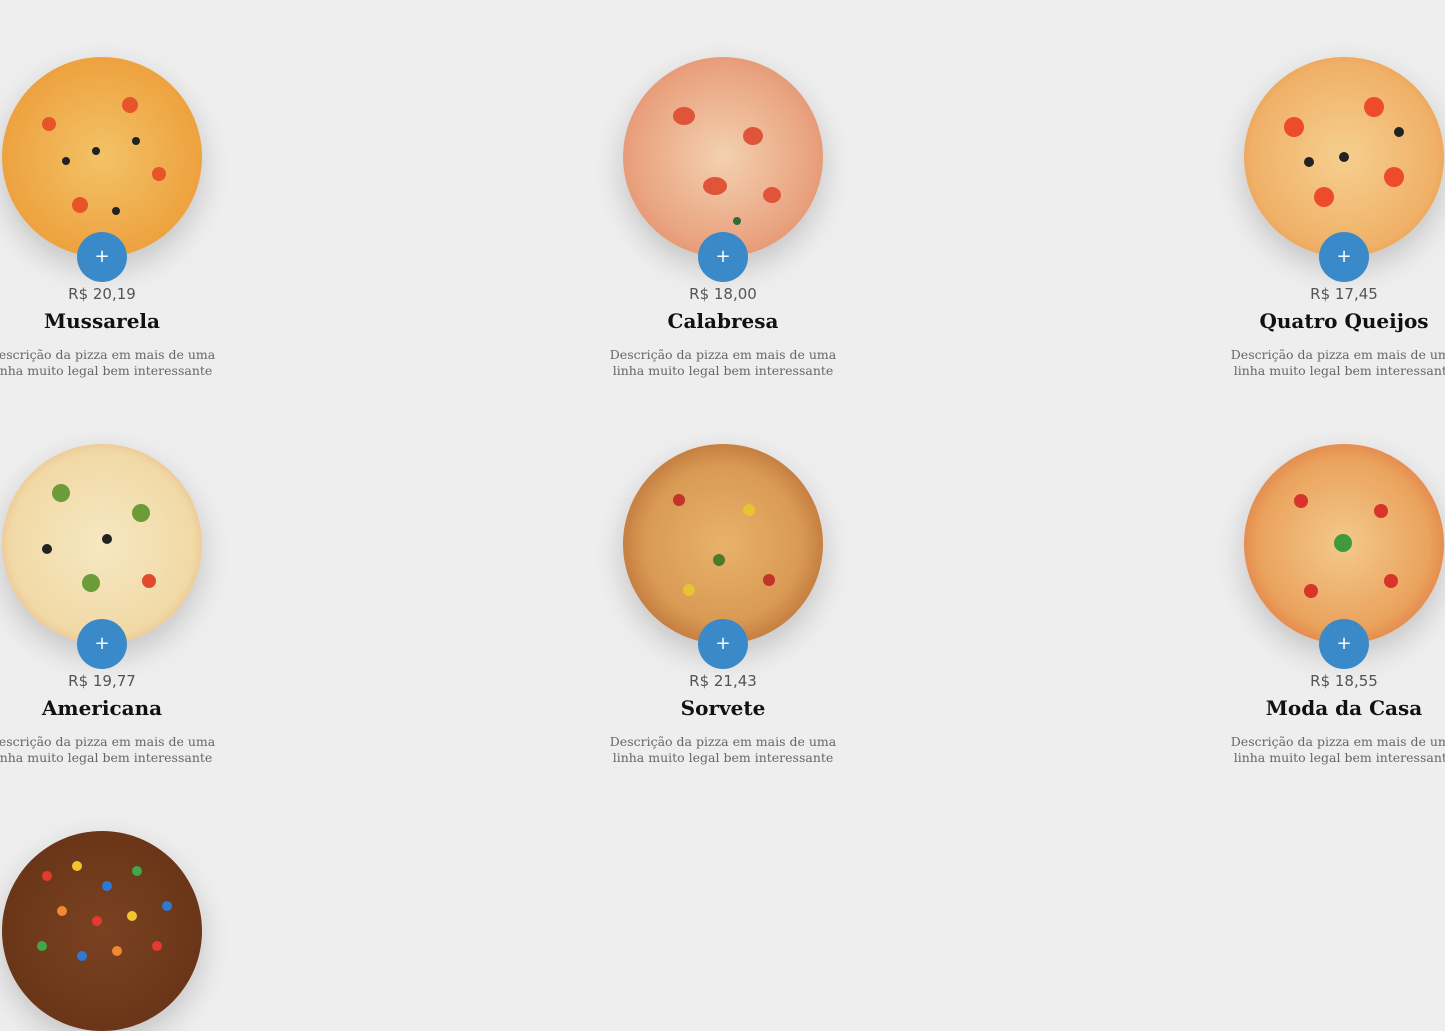 The width and height of the screenshot is (1445, 1031). Describe the element at coordinates (102, 157) in the screenshot. I see `pizza-mussarela-image` at that location.